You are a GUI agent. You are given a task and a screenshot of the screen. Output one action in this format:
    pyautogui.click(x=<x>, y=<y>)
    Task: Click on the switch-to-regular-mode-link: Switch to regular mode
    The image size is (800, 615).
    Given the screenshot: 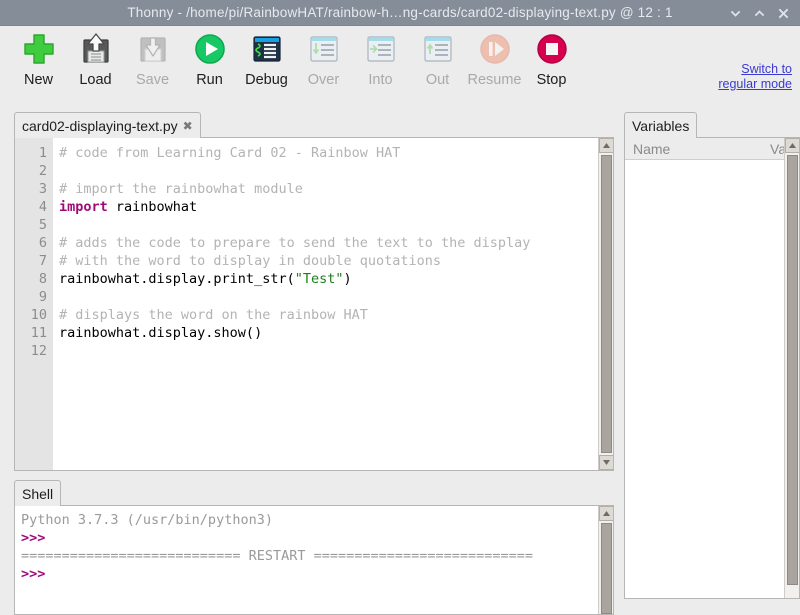 What is the action you would take?
    pyautogui.click(x=744, y=77)
    